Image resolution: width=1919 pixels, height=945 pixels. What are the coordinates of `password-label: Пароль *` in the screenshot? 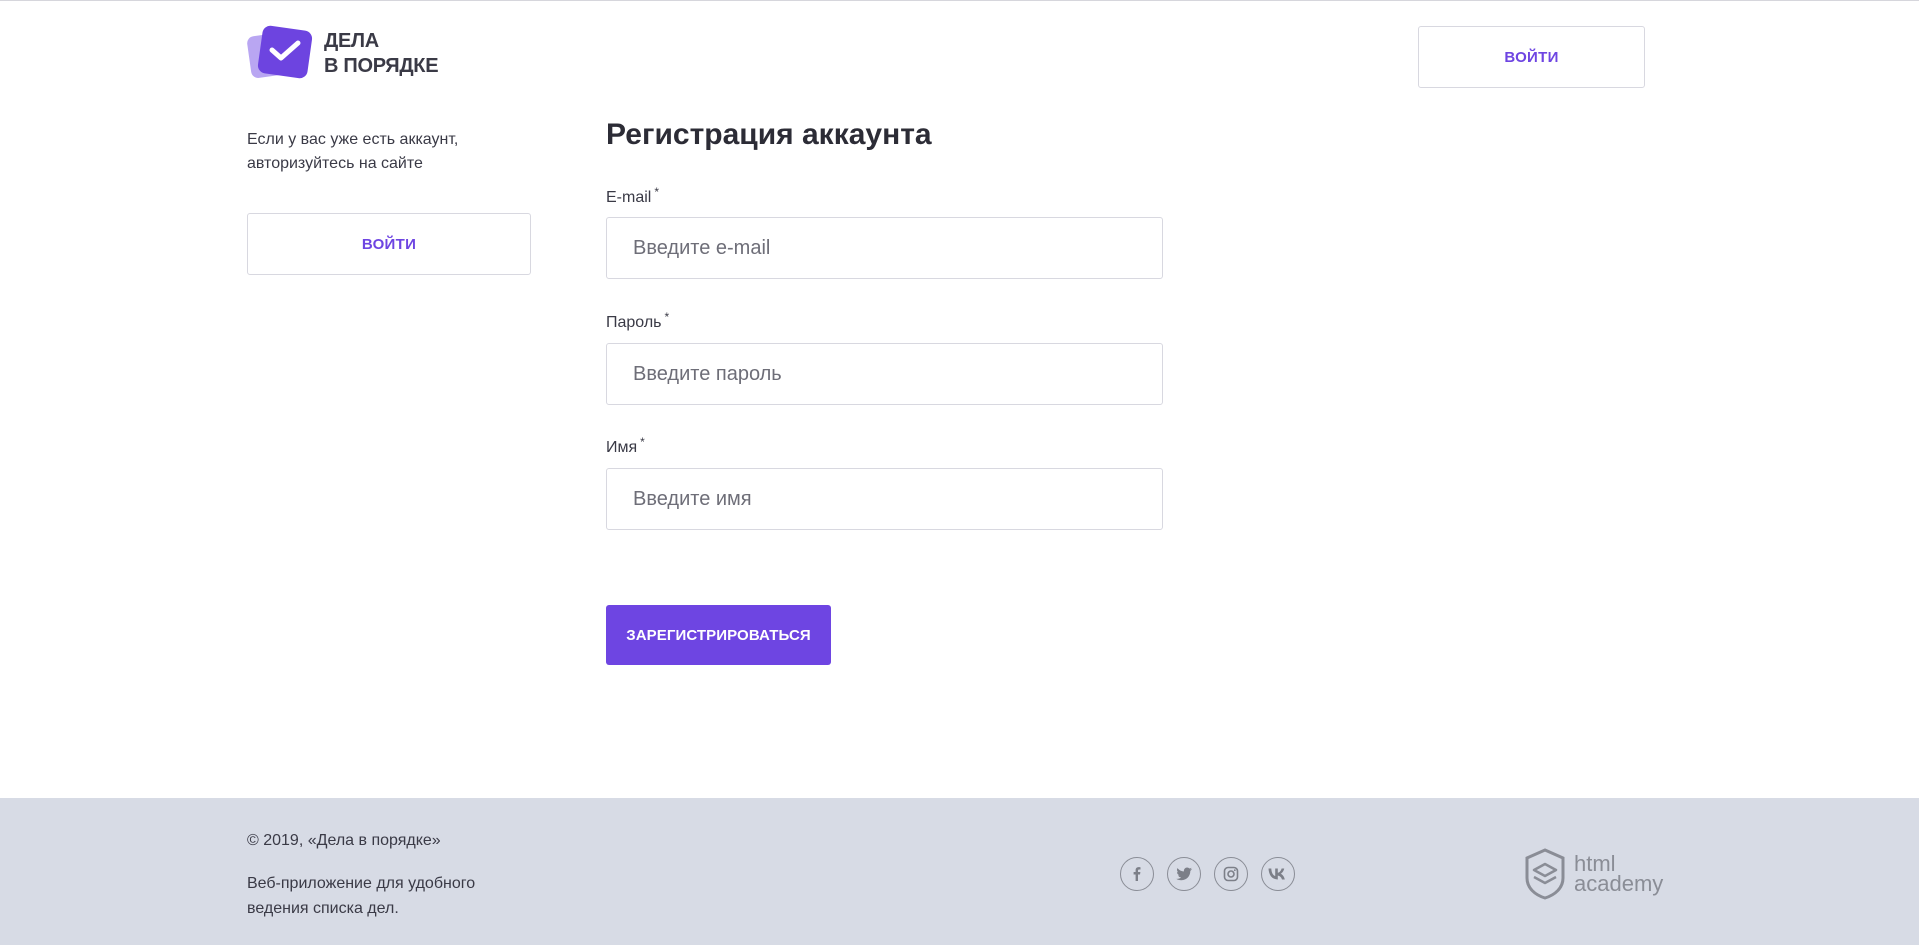 It's located at (637, 321).